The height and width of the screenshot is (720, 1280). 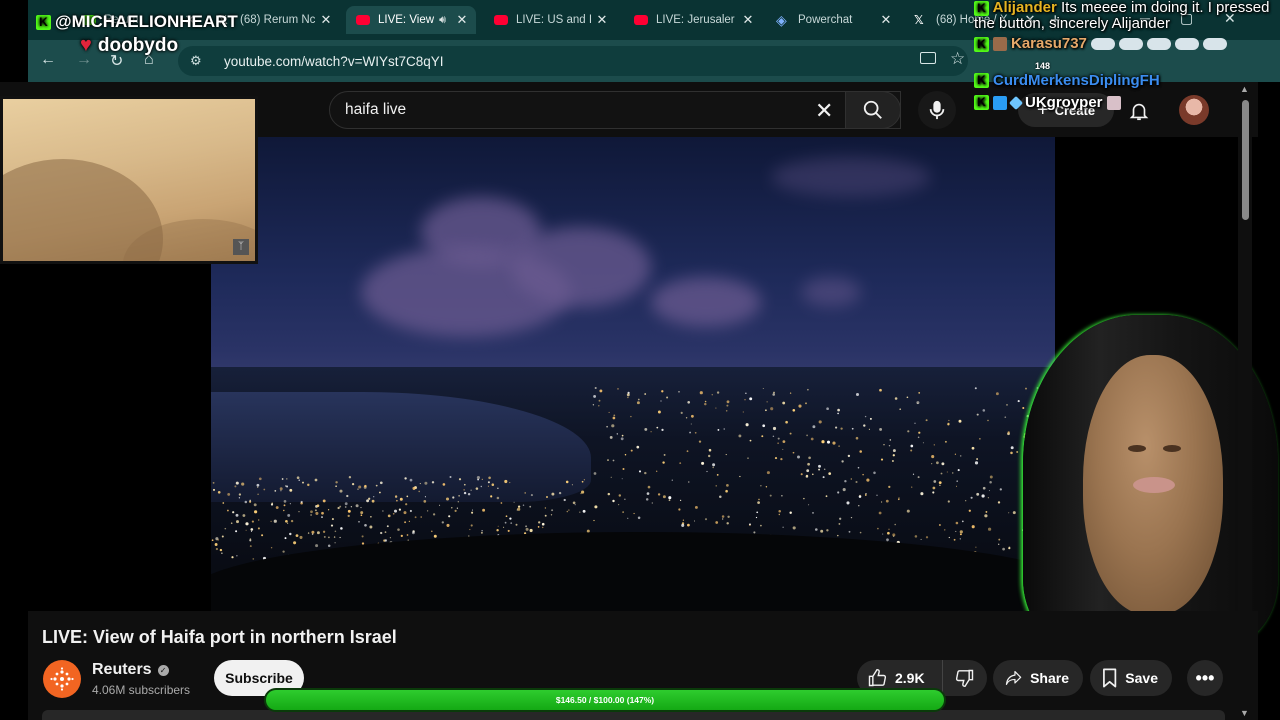 What do you see at coordinates (957, 59) in the screenshot?
I see `bookmark-star-icon: ☆` at bounding box center [957, 59].